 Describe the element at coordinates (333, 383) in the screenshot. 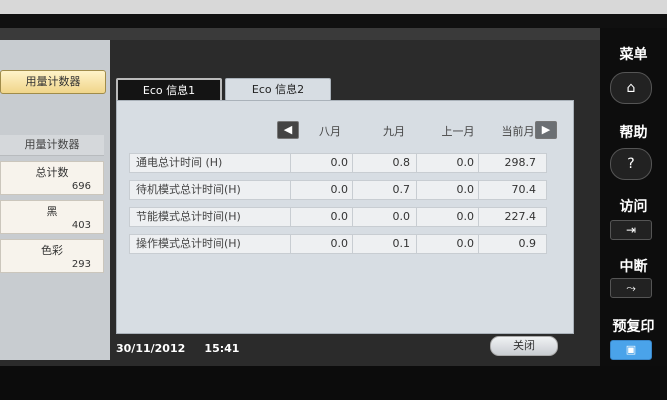

I see `device-bezel-bottom` at that location.